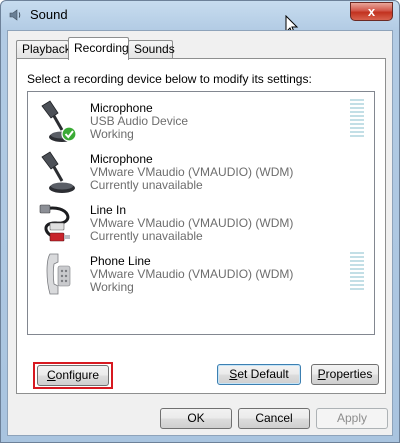  I want to click on title-bar: Sound x, so click(200, 15).